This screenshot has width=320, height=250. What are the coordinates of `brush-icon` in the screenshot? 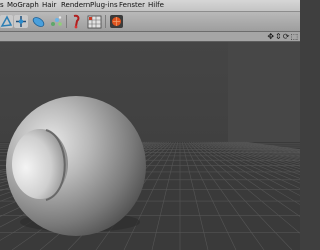 It's located at (76, 21).